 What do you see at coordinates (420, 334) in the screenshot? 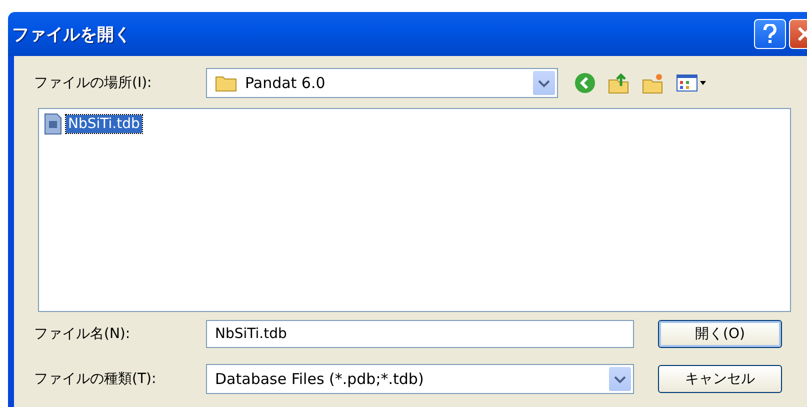
I see `file-name-field: NbSiTi.tdb` at bounding box center [420, 334].